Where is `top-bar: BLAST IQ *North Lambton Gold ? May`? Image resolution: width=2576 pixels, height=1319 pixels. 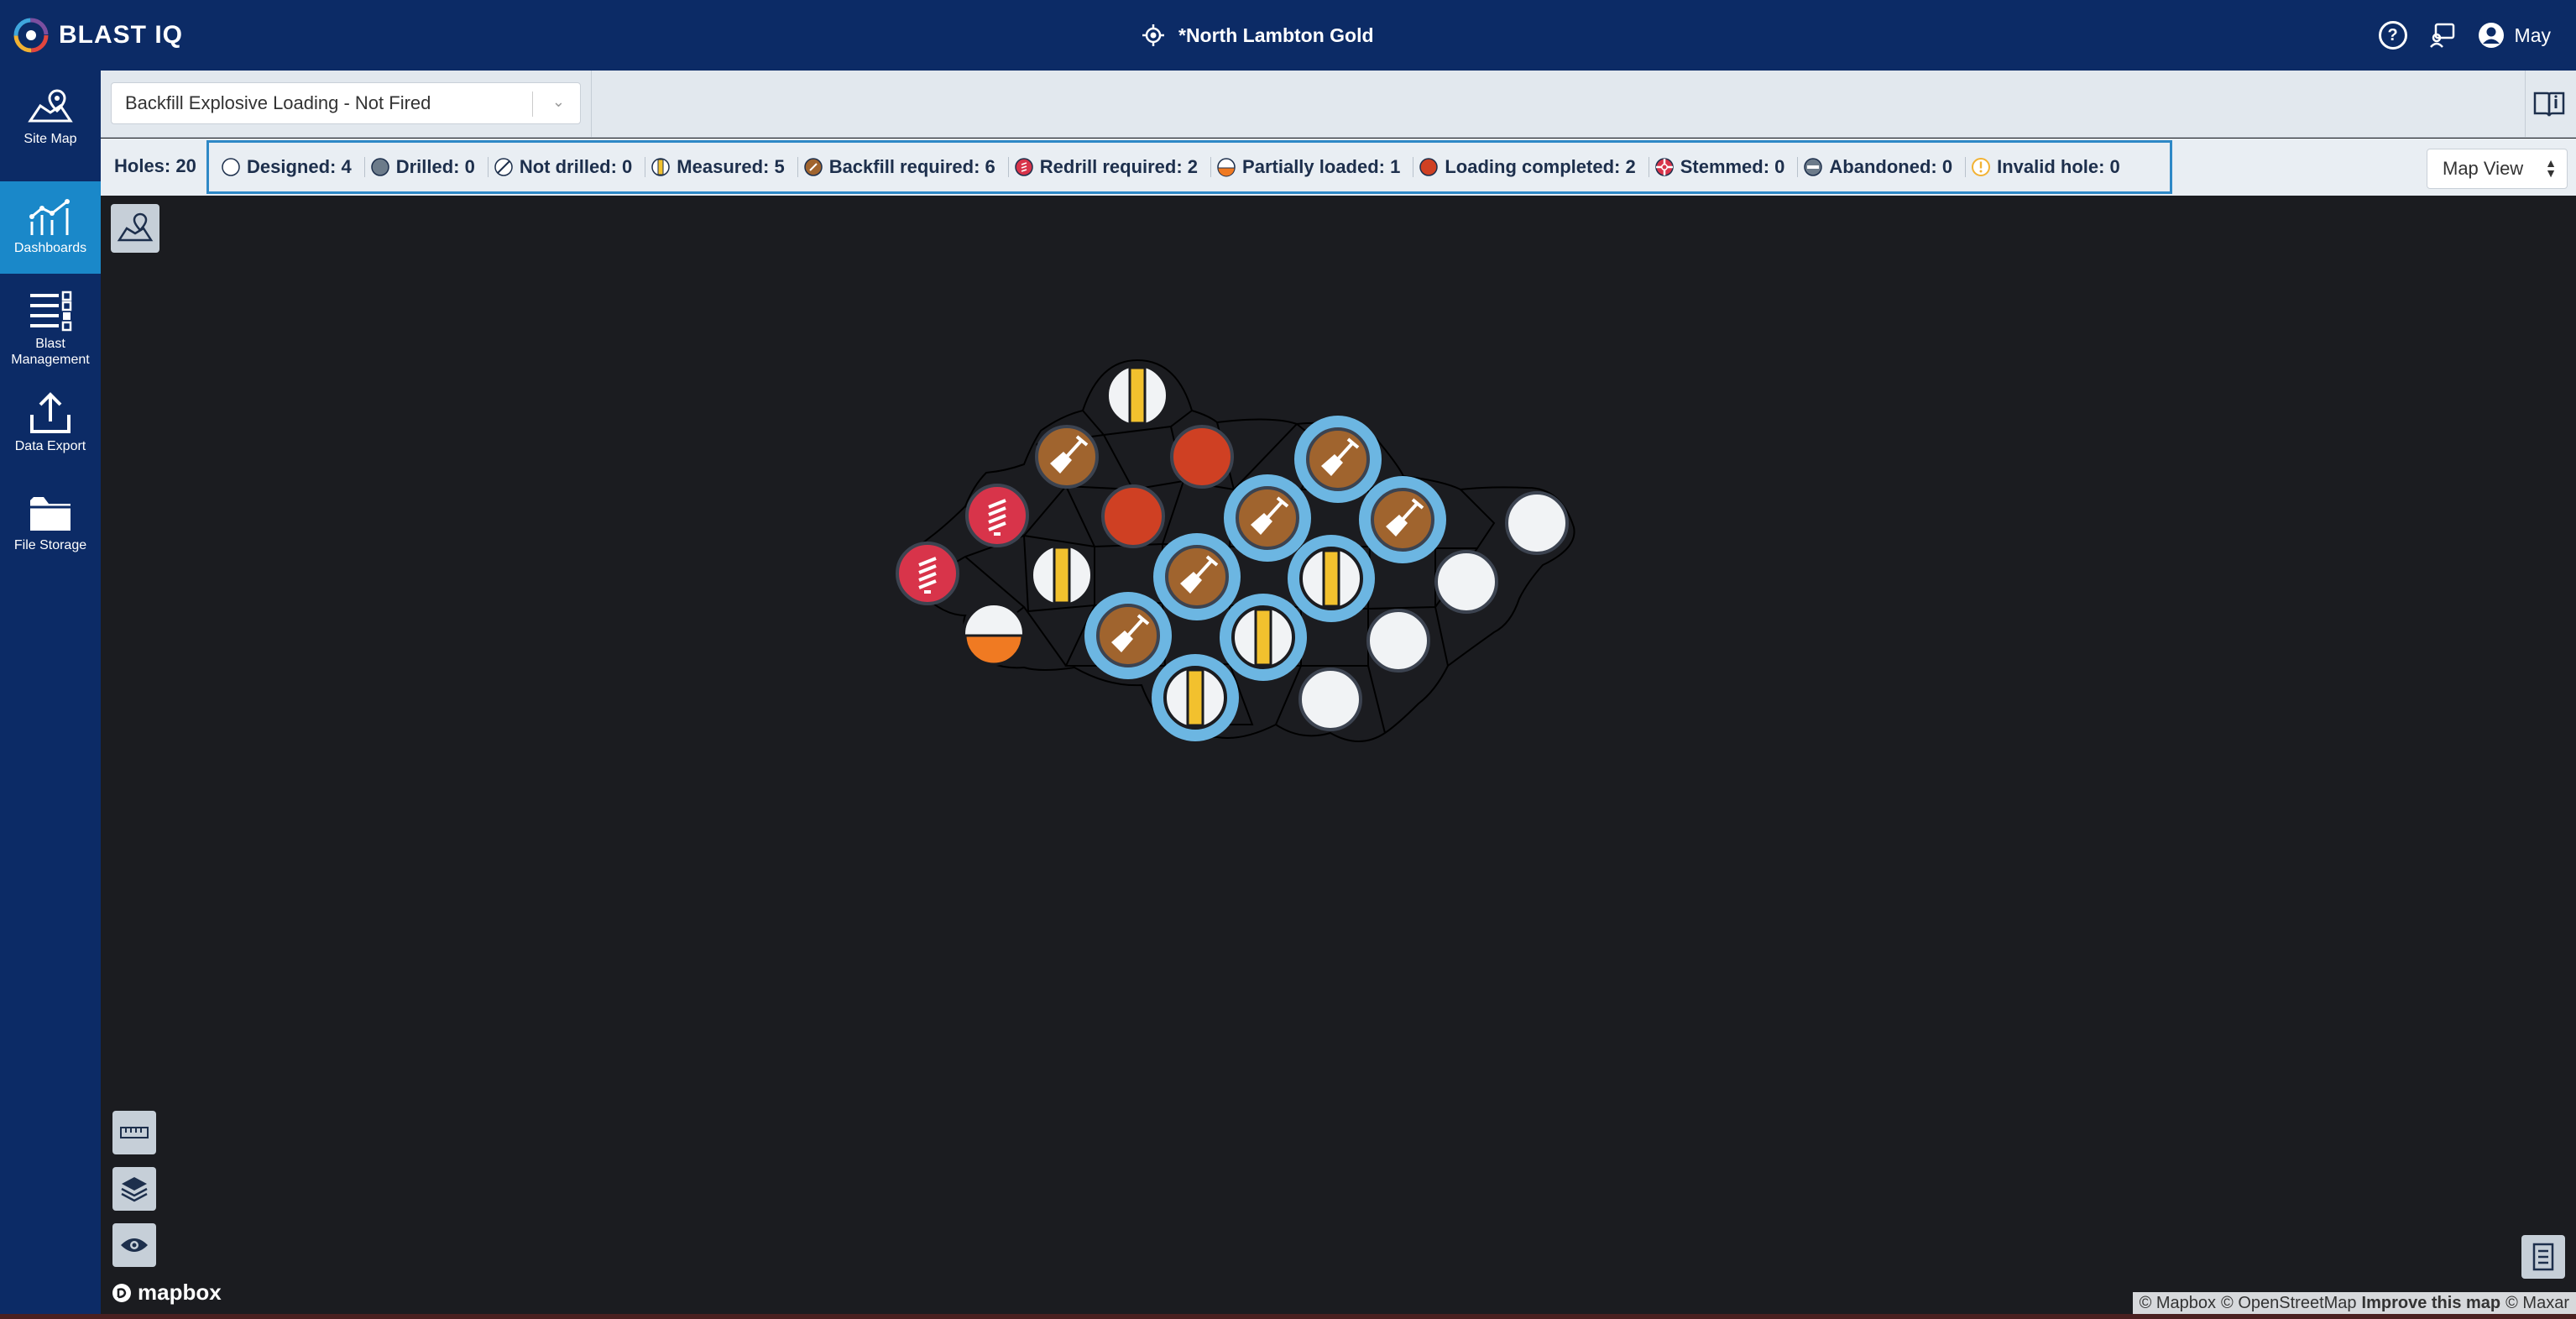 top-bar: BLAST IQ *North Lambton Gold ? May is located at coordinates (1288, 35).